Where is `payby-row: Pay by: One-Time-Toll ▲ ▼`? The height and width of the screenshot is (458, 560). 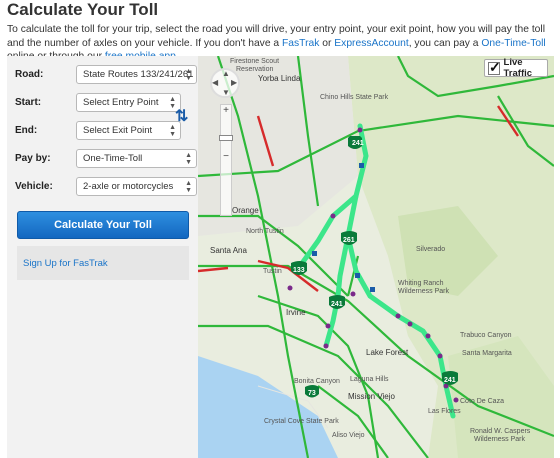 payby-row: Pay by: One-Time-Toll ▲ ▼ is located at coordinates (106, 158).